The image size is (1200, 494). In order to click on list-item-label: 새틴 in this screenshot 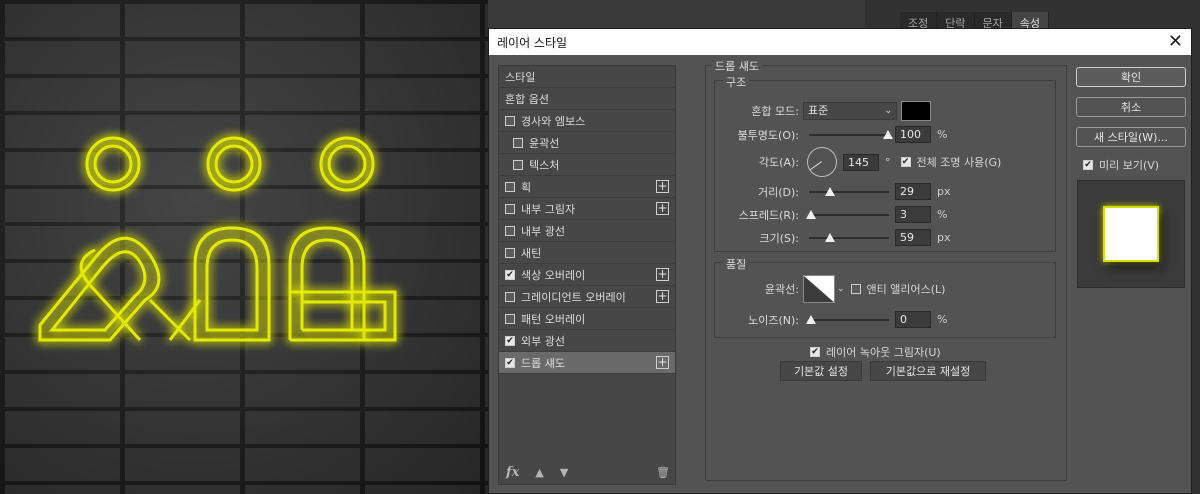, I will do `click(531, 253)`.